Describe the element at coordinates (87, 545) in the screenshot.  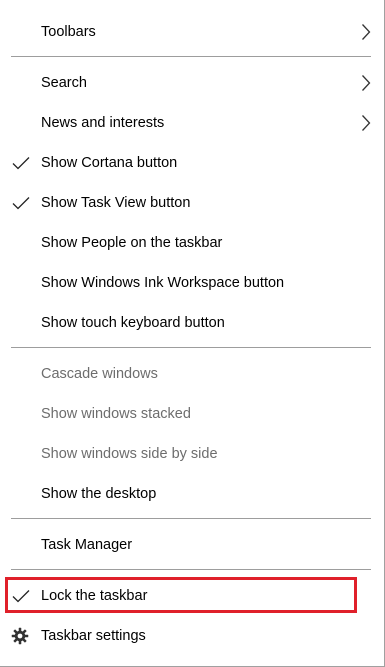
I see `menu-item-label: Task Manager` at that location.